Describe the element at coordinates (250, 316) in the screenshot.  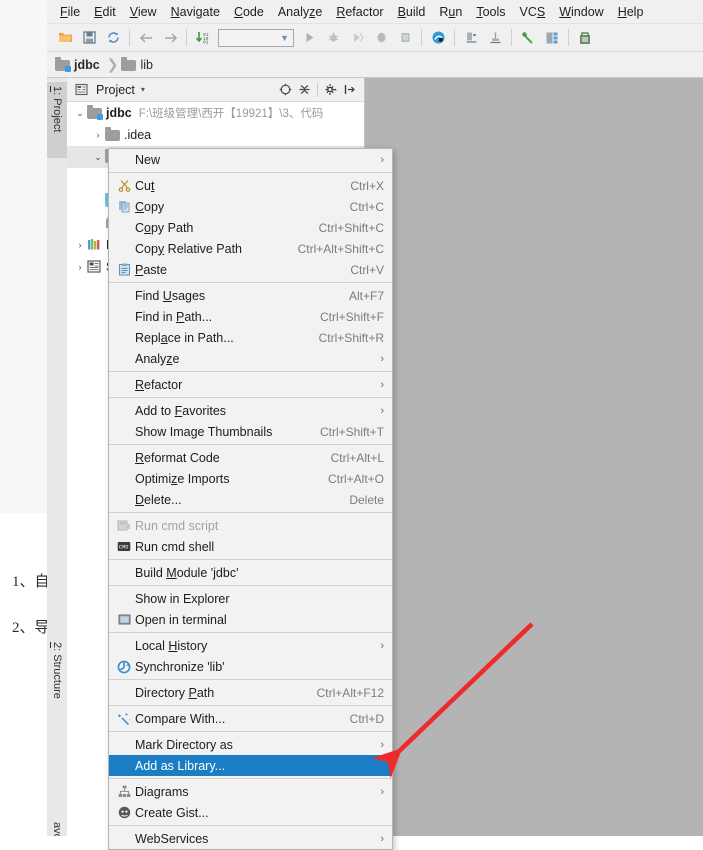
I see `context-menu-item-find-in-path: Find in Path... Ctrl+Shift+F` at that location.